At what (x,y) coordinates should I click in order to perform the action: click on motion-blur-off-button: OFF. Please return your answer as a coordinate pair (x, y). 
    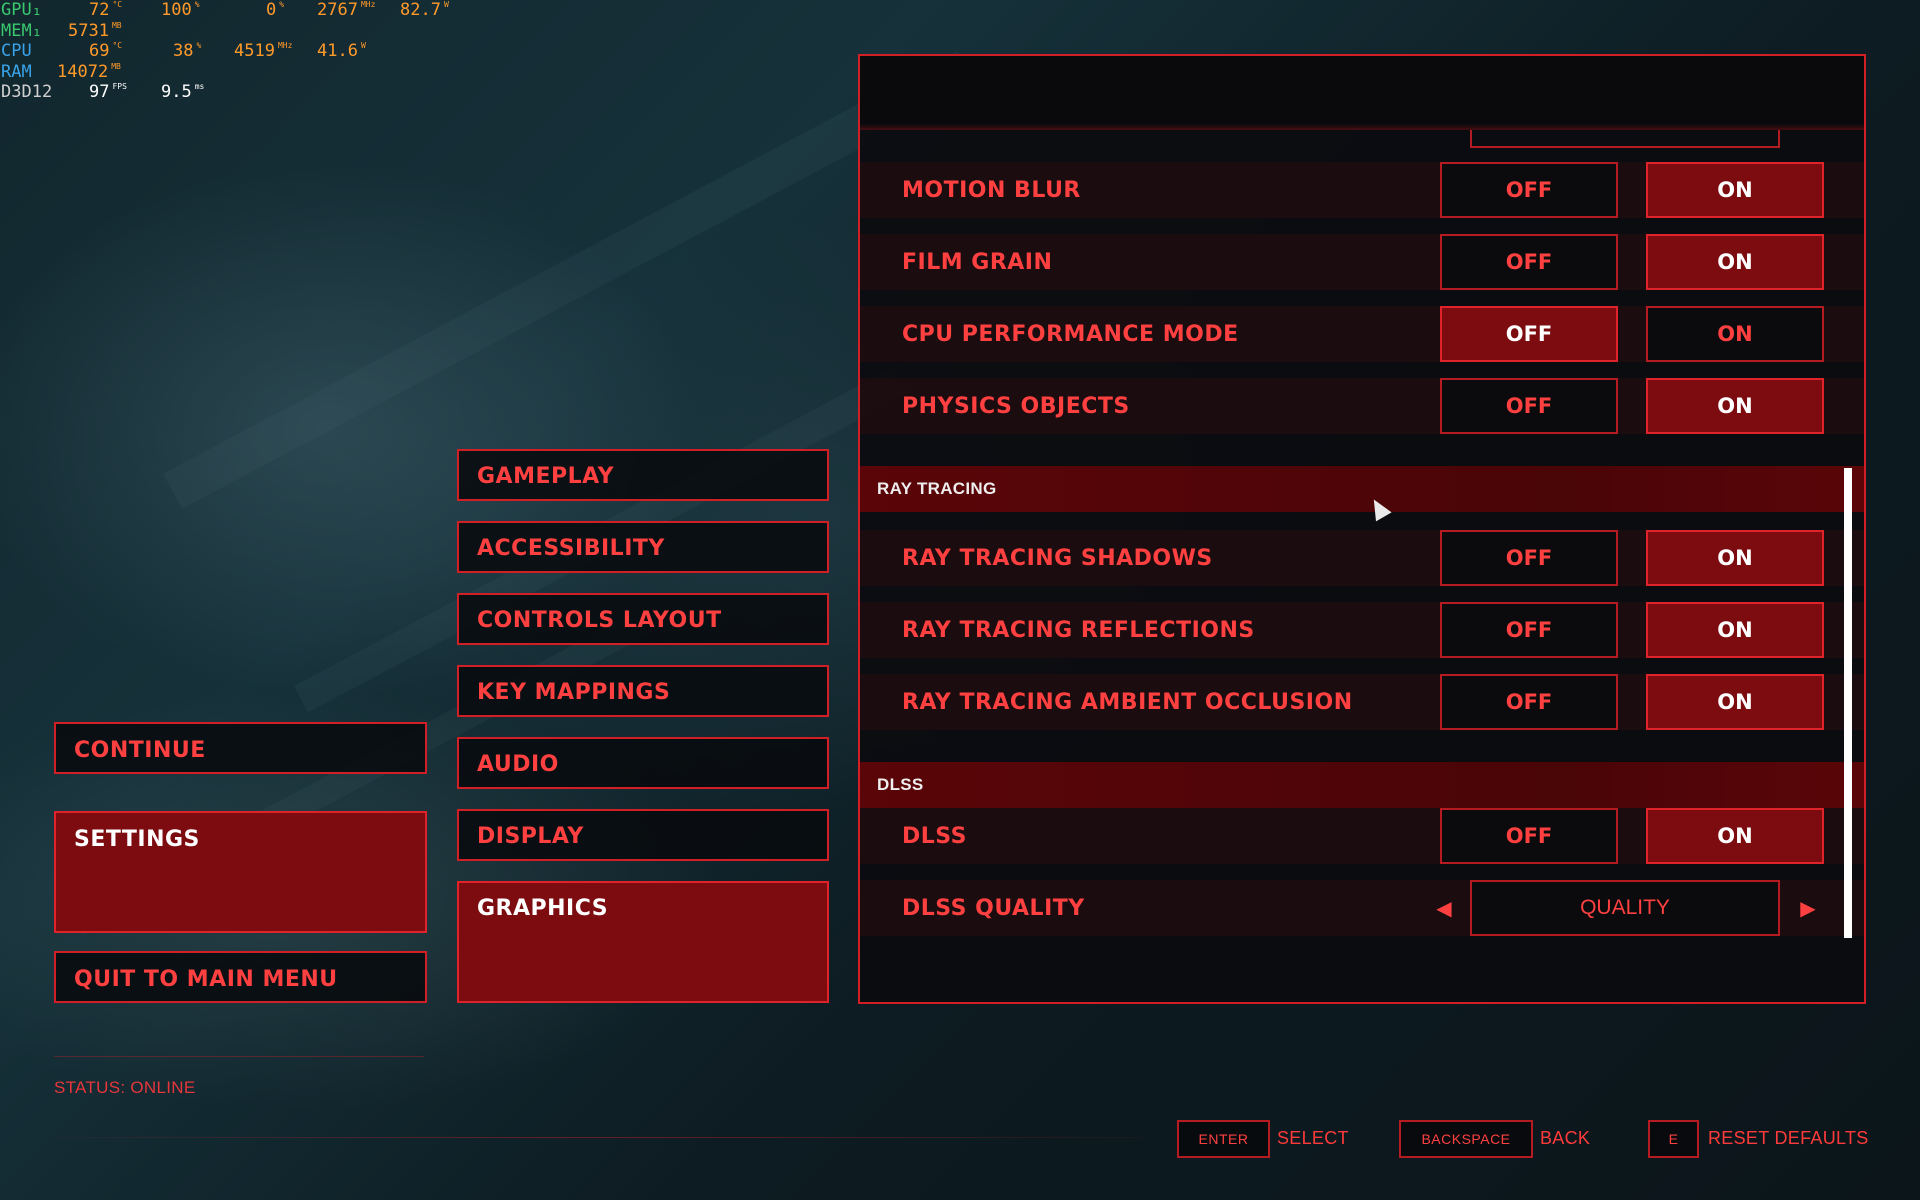
    Looking at the image, I should click on (1529, 190).